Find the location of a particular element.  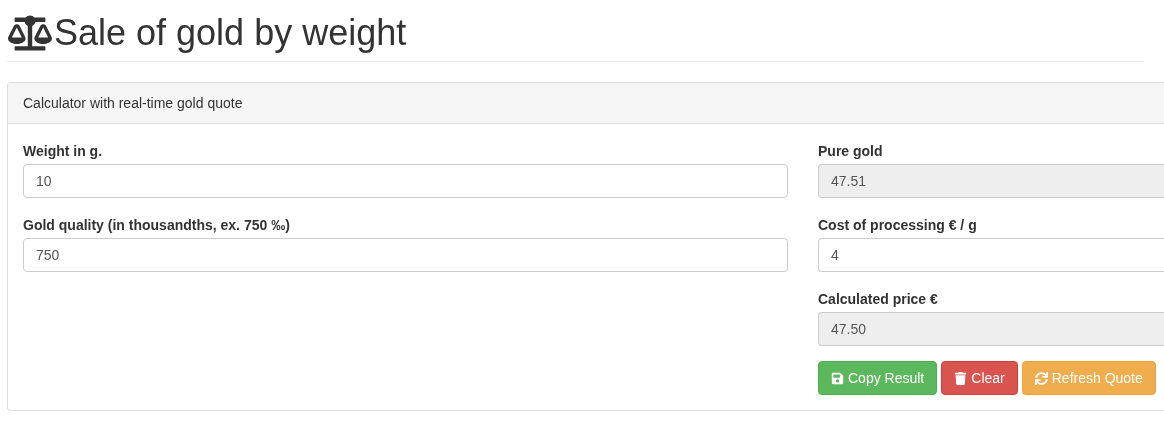

field-label: Calculated price € is located at coordinates (878, 299).